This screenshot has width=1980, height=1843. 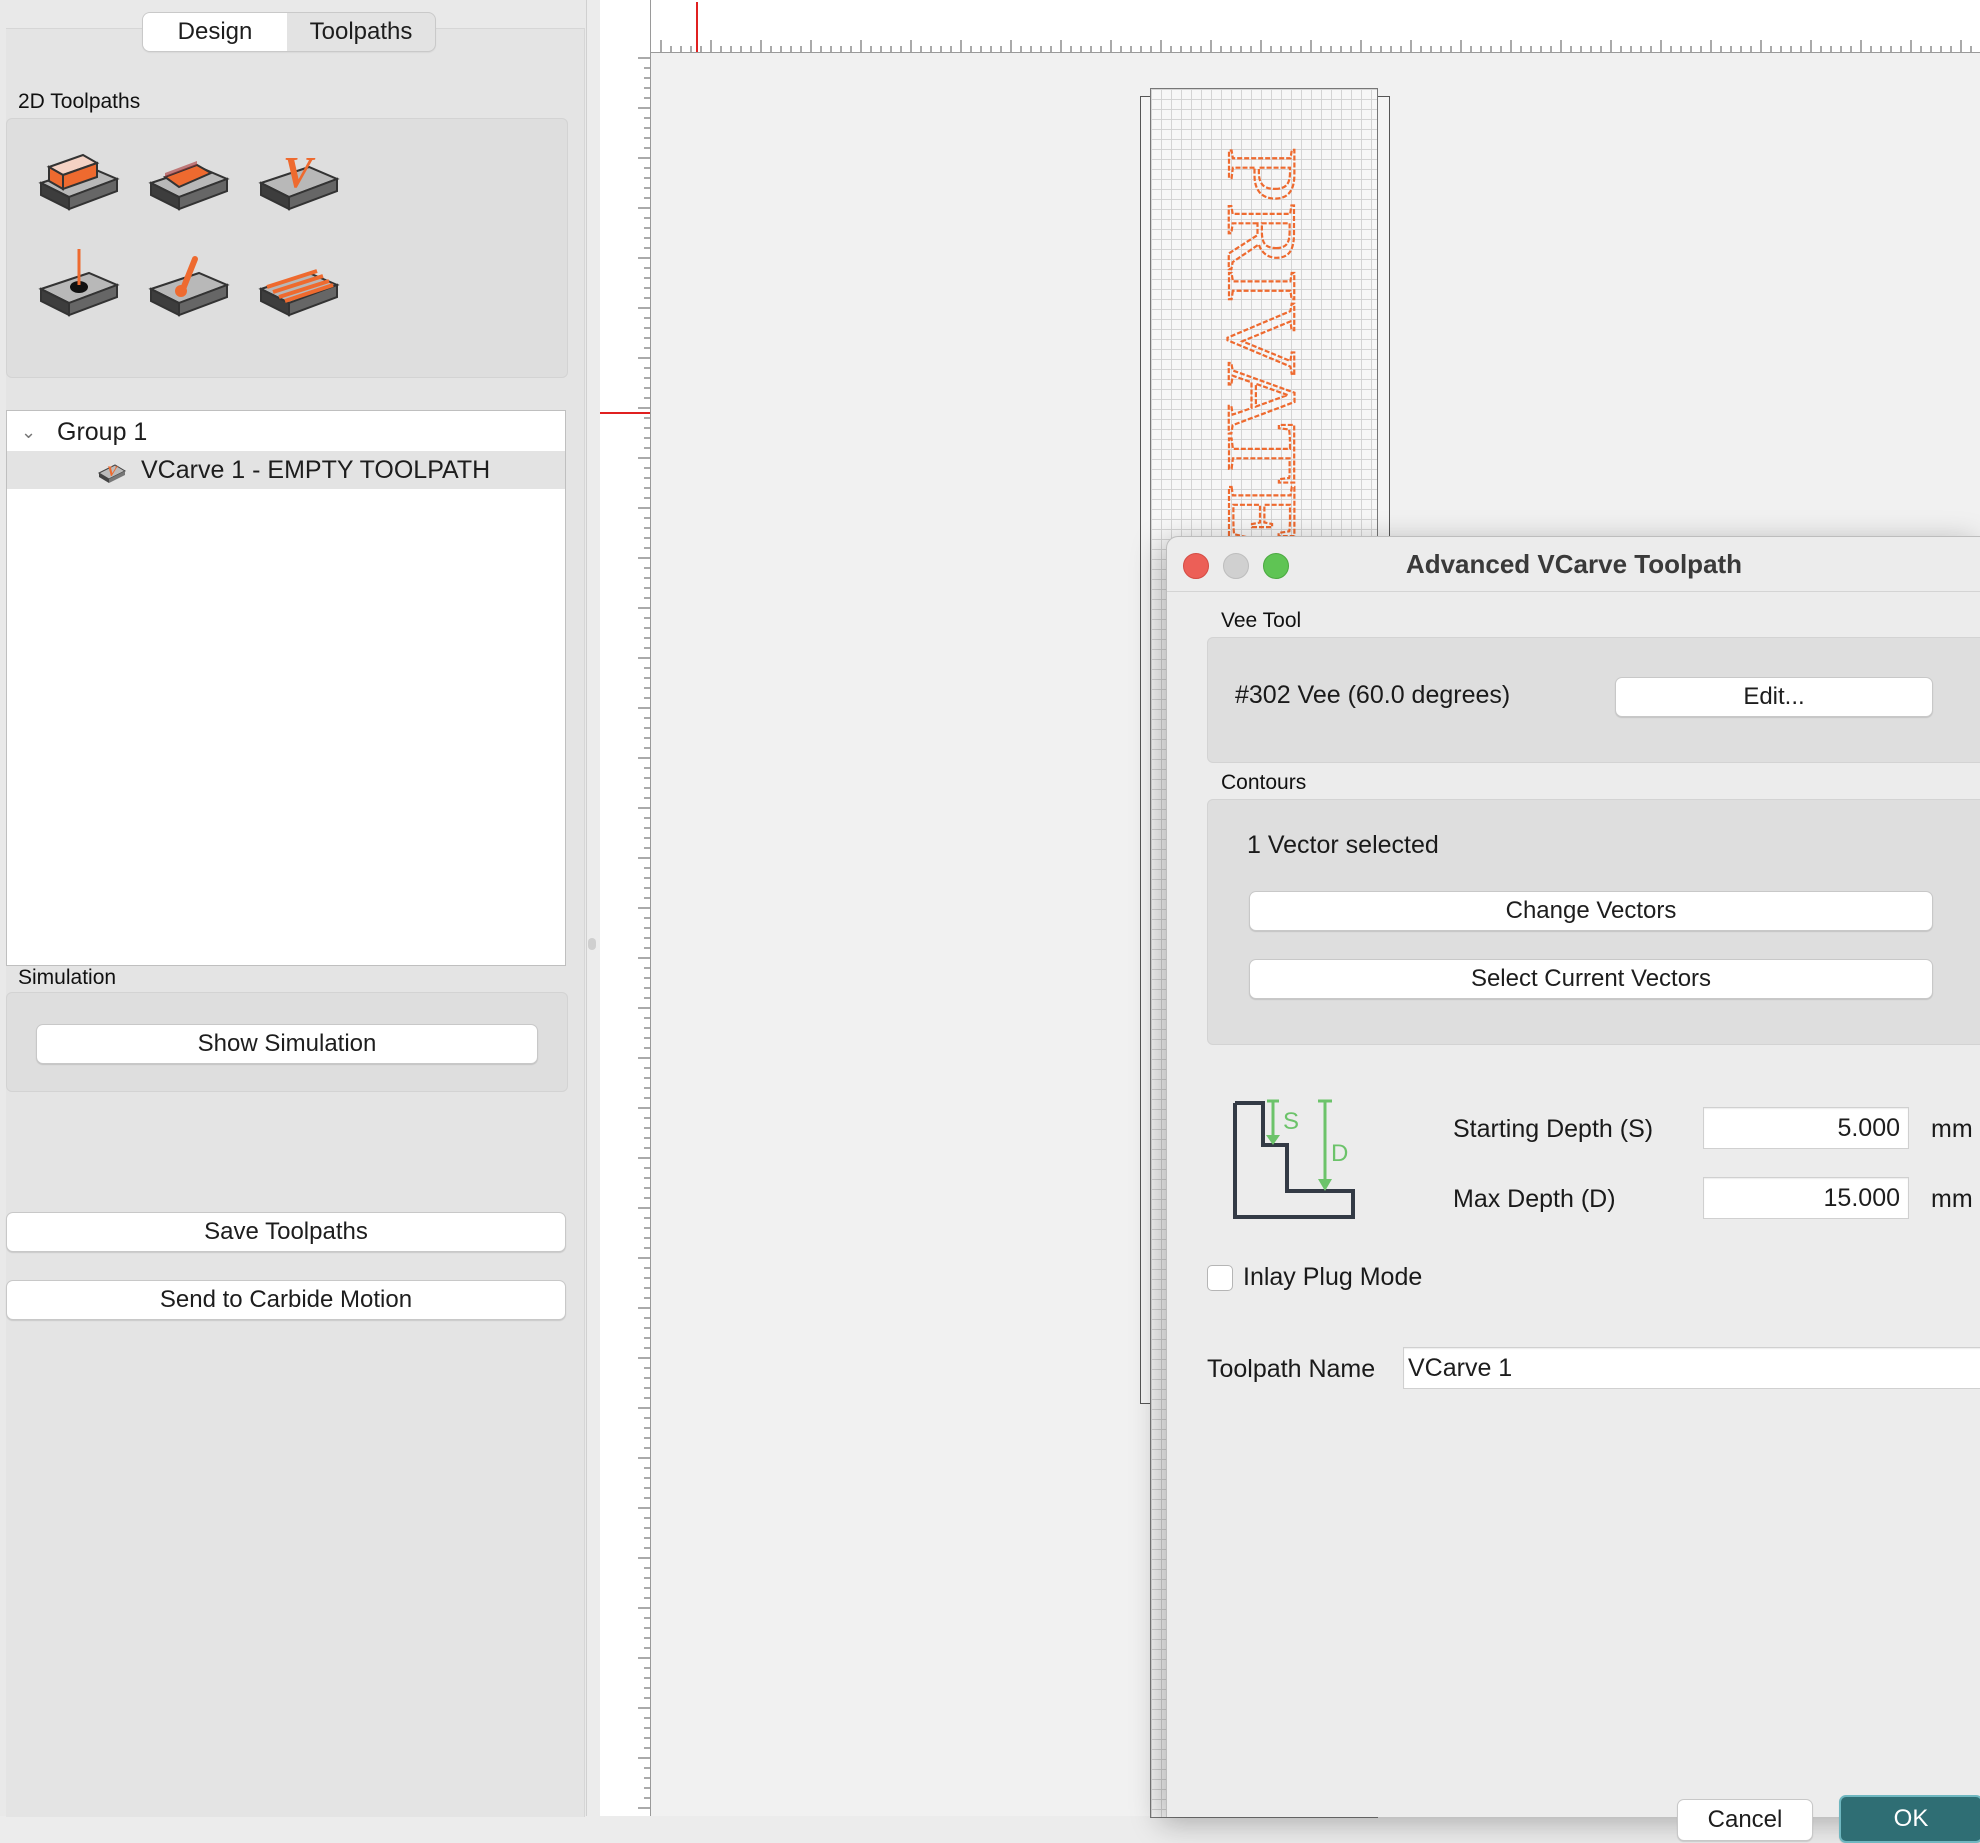 I want to click on minimize-window-icon, so click(x=1236, y=566).